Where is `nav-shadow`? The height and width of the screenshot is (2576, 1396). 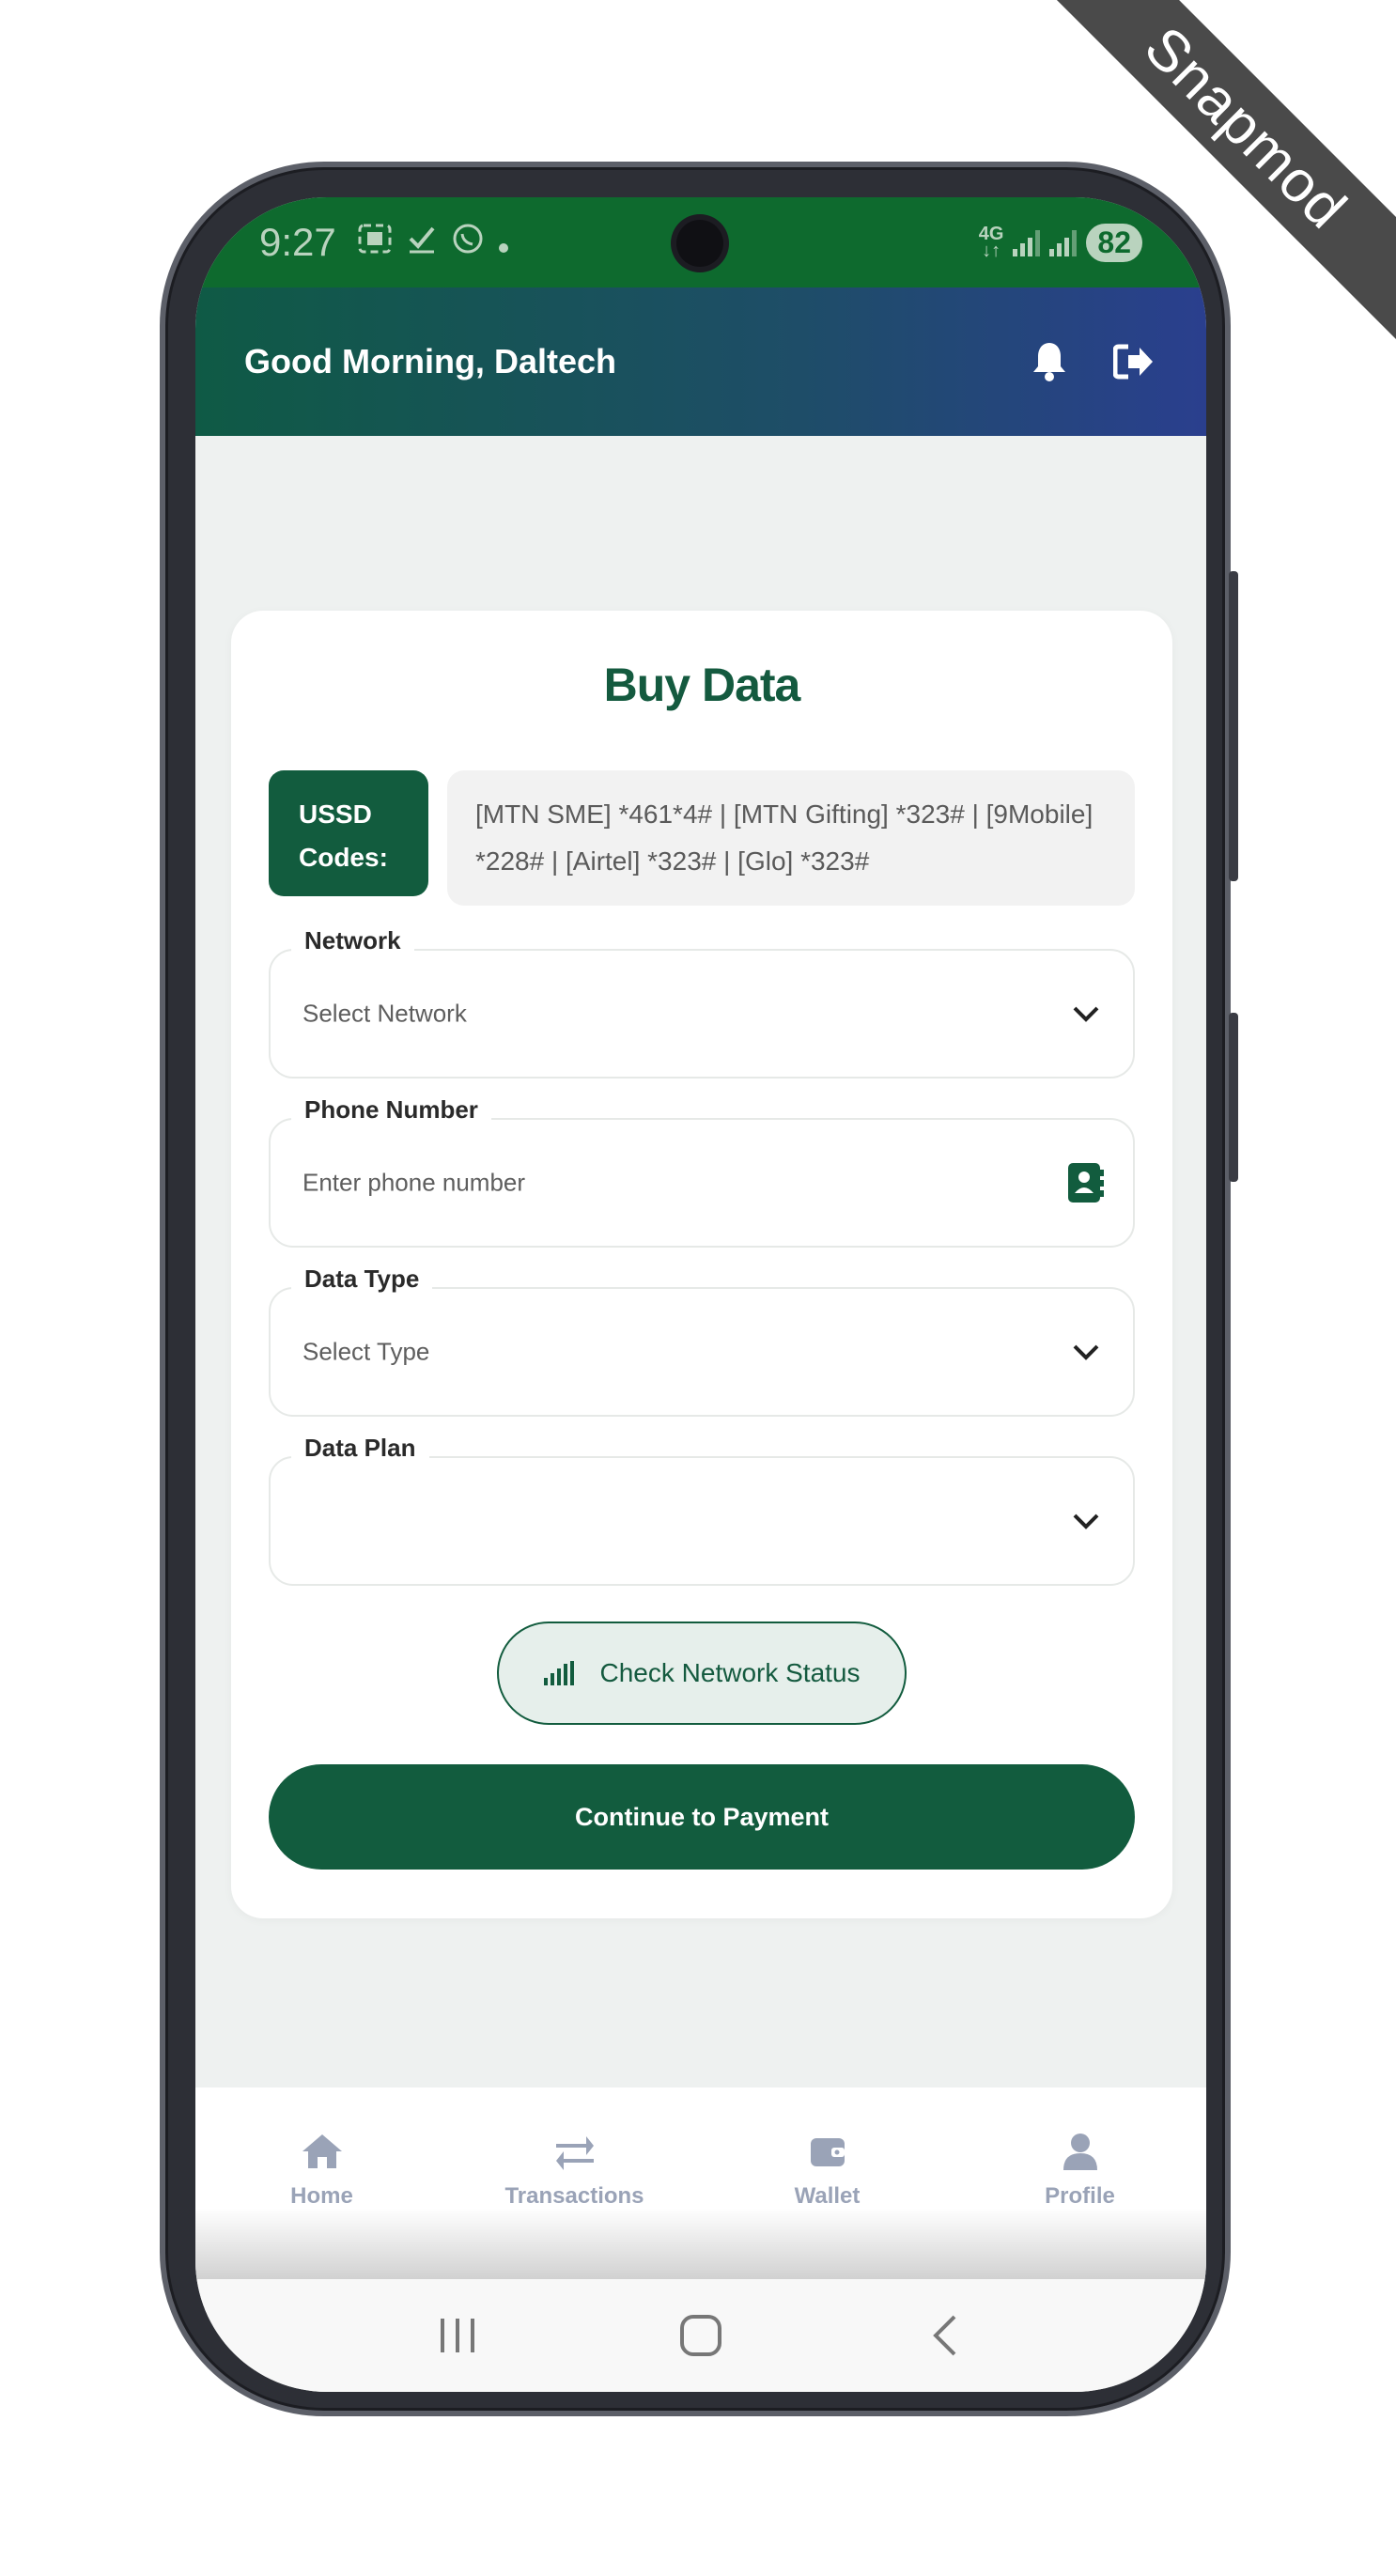
nav-shadow is located at coordinates (700, 2243).